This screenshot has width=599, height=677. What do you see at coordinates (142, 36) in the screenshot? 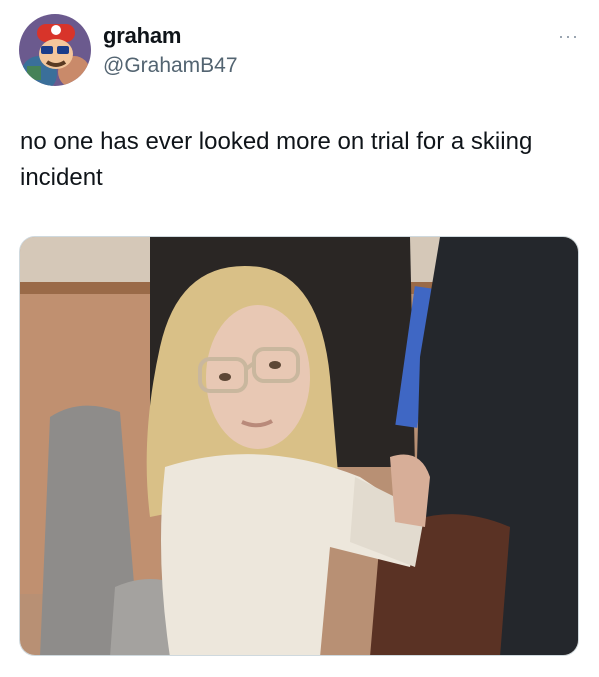
I see `author-name: graham` at bounding box center [142, 36].